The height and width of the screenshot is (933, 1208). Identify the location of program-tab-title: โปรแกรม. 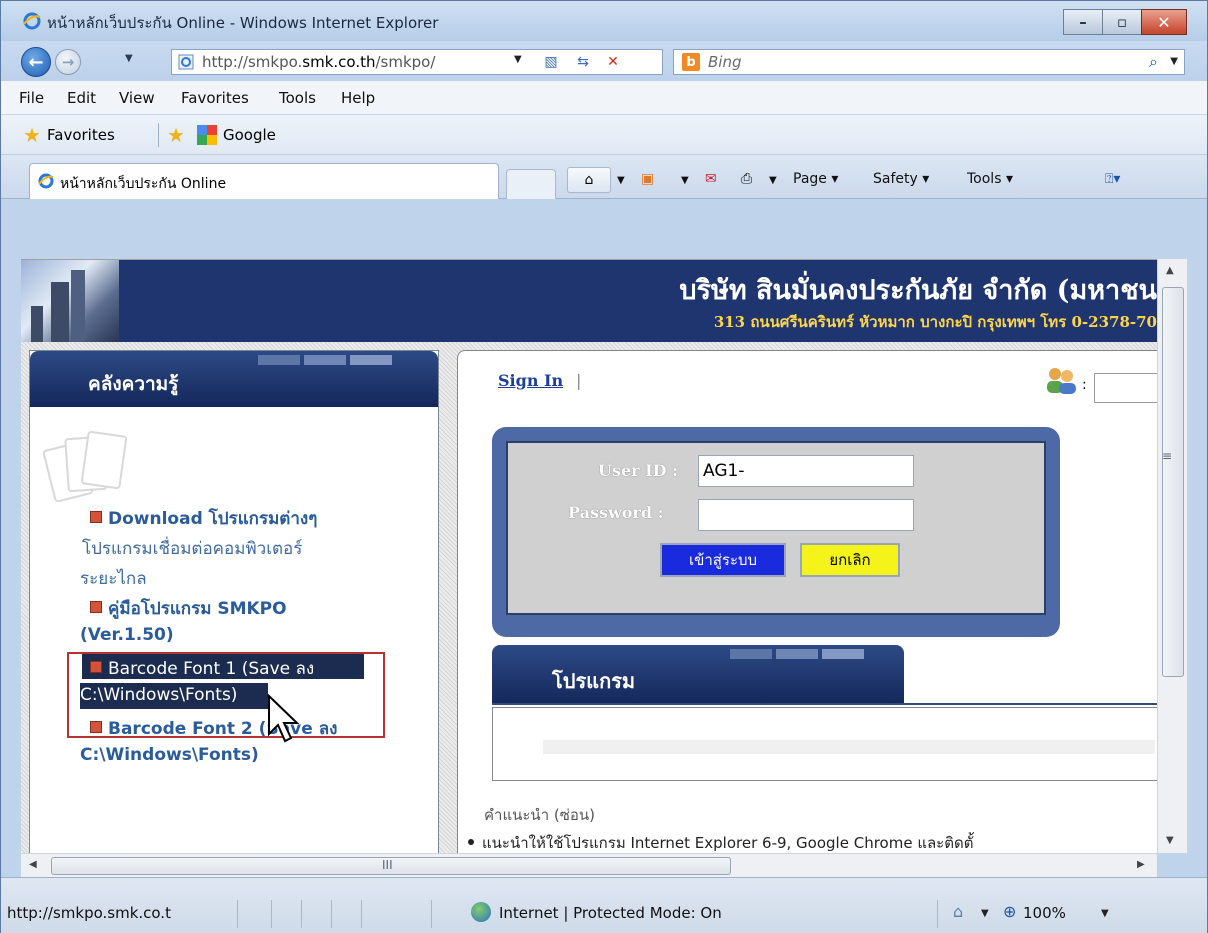
(594, 681).